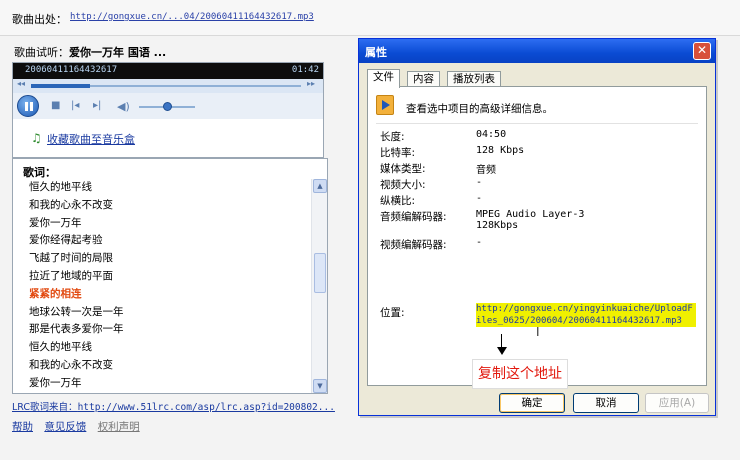 The width and height of the screenshot is (740, 460). What do you see at coordinates (403, 169) in the screenshot?
I see `property-label: 媒体类型:` at bounding box center [403, 169].